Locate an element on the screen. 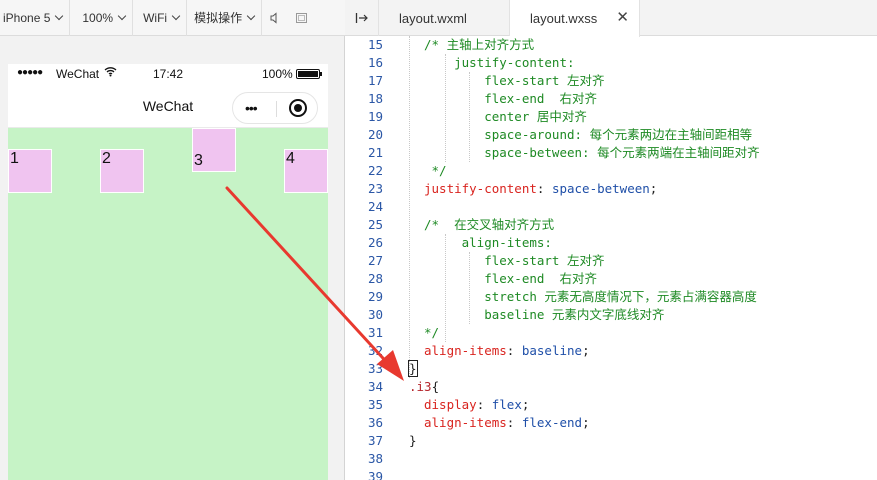  tab-label: layout.wxml is located at coordinates (433, 18).